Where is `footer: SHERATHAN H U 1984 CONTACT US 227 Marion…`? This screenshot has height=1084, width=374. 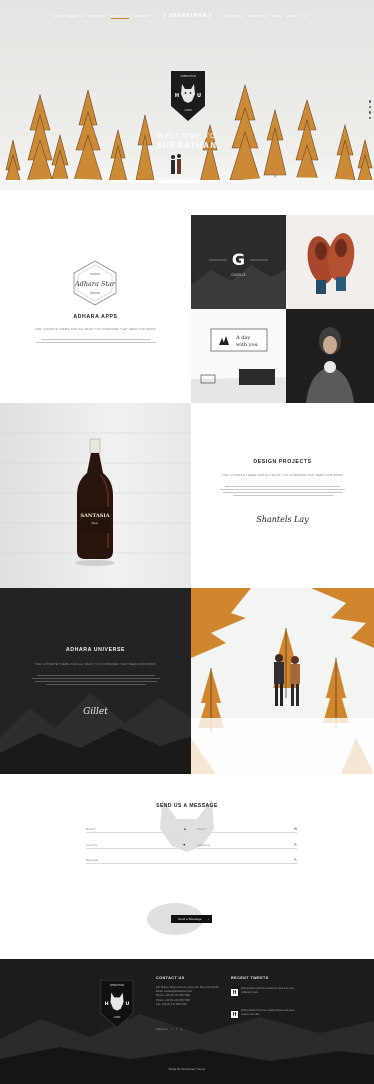 footer: SHERATHAN H U 1984 CONTACT US 227 Marion… is located at coordinates (187, 1021).